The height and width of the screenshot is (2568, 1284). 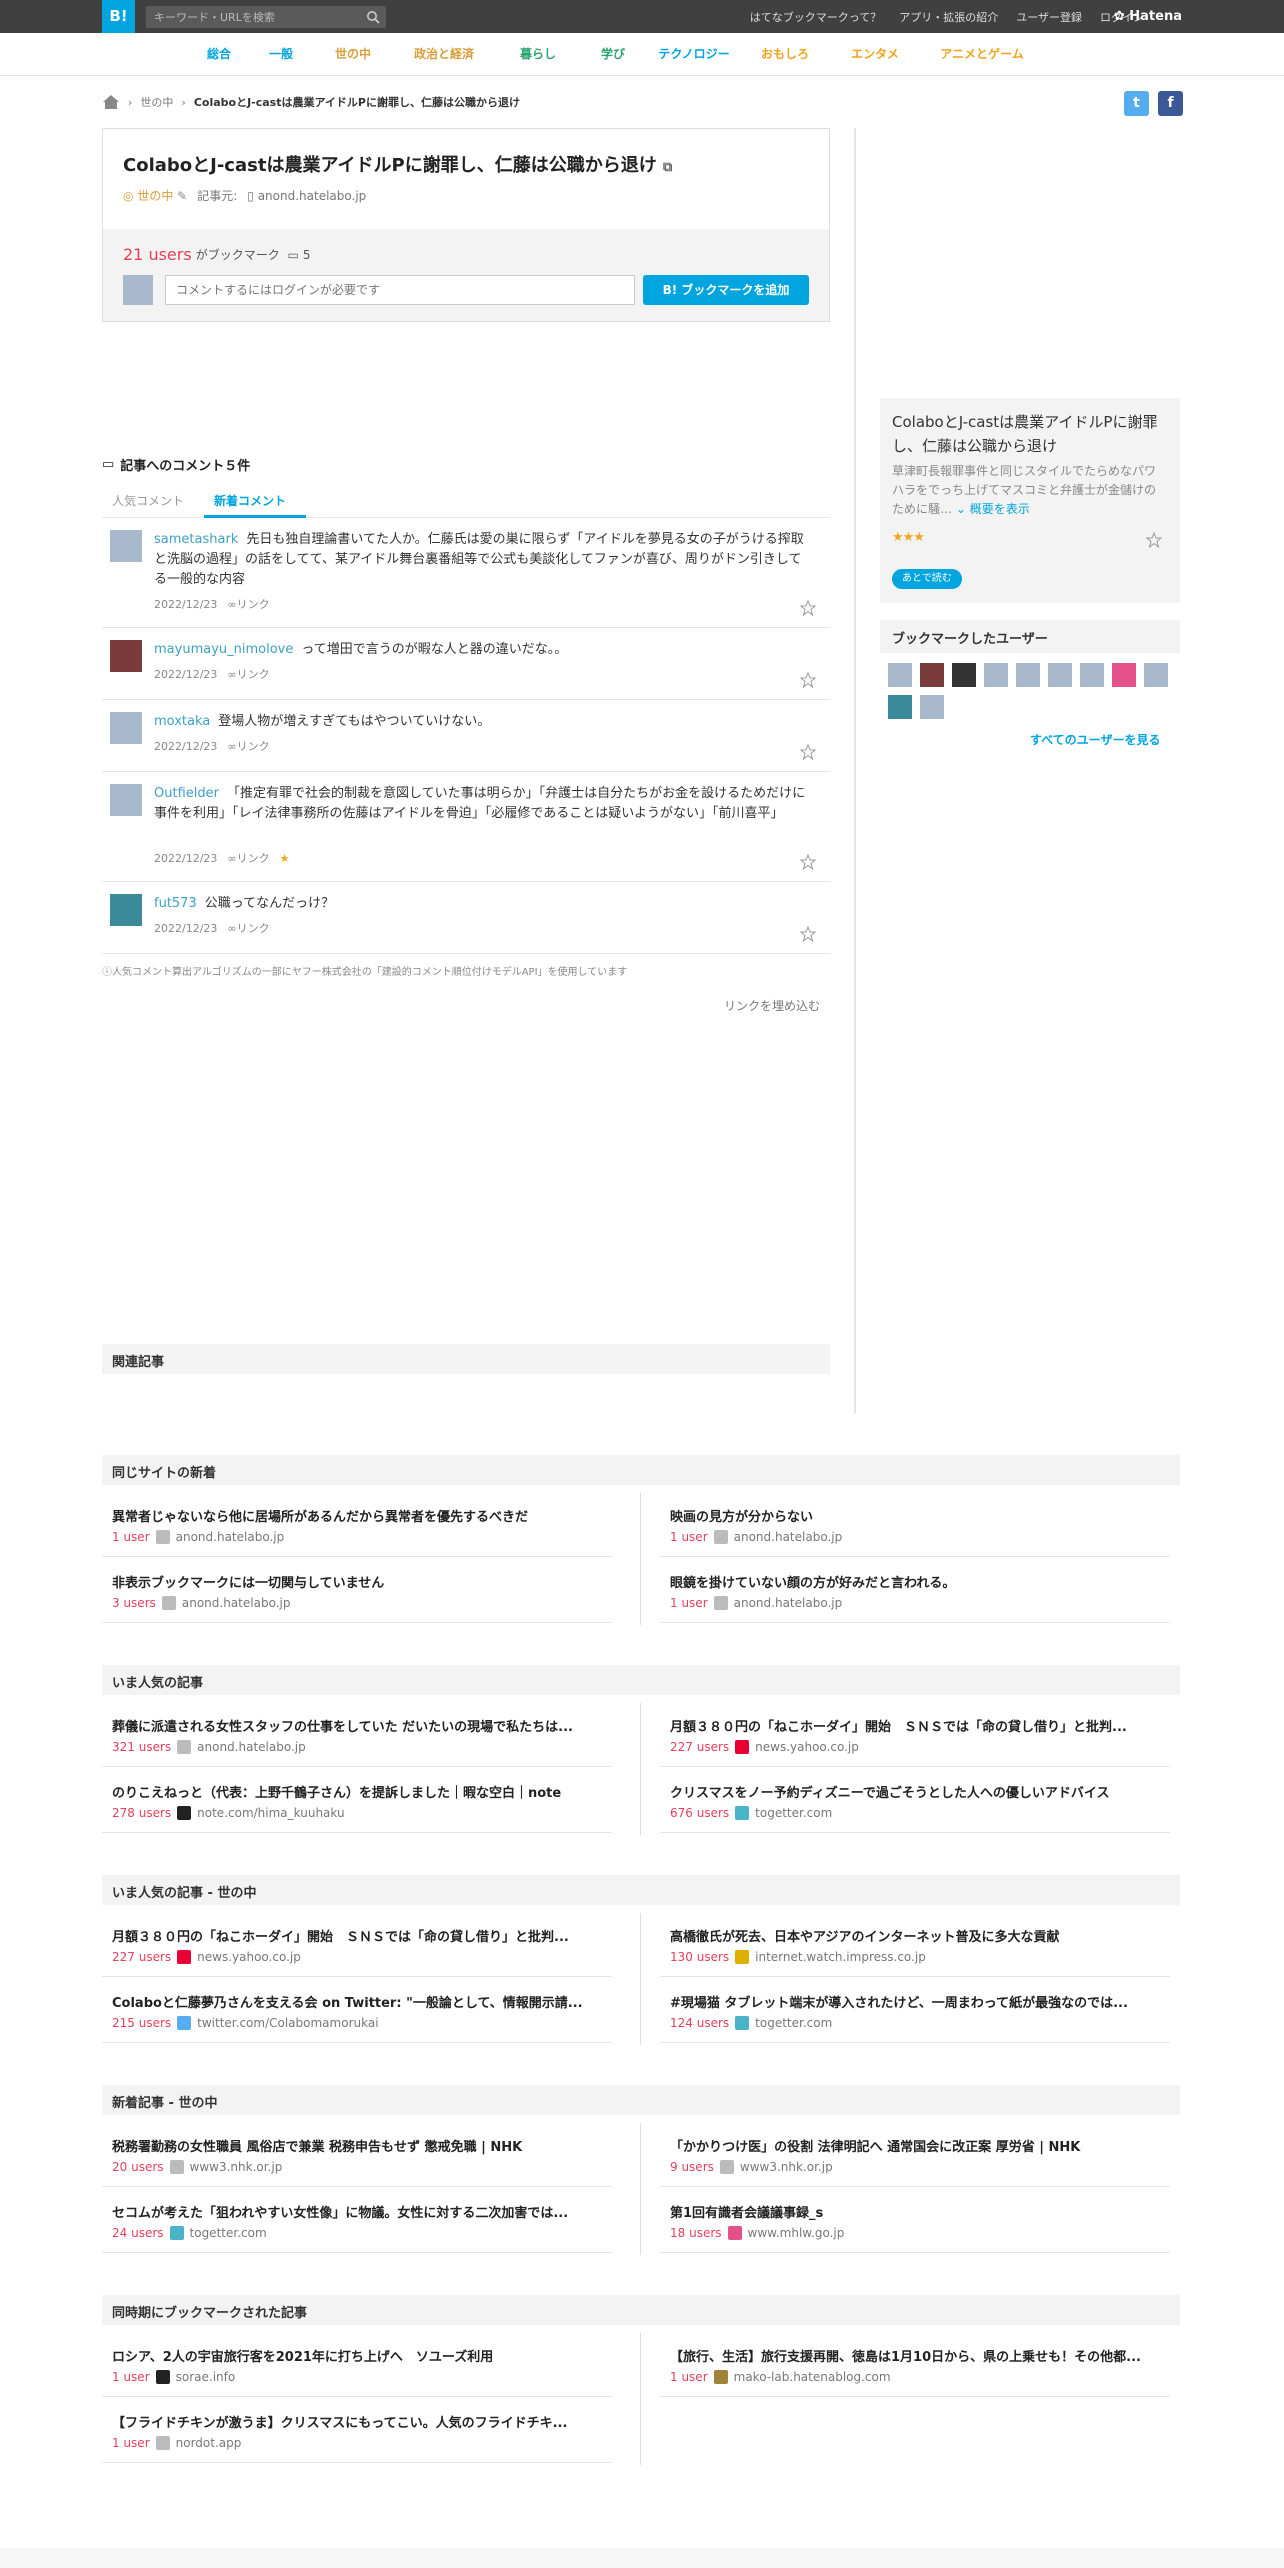 I want to click on search-icon, so click(x=373, y=17).